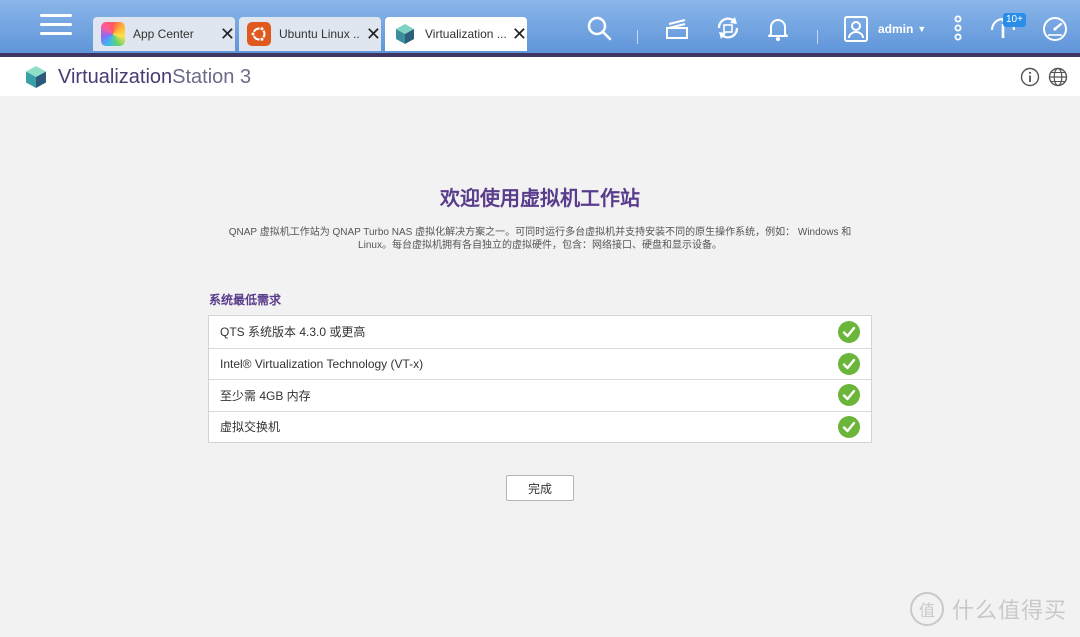  What do you see at coordinates (245, 300) in the screenshot?
I see `requirements-title: 系统最低需求` at bounding box center [245, 300].